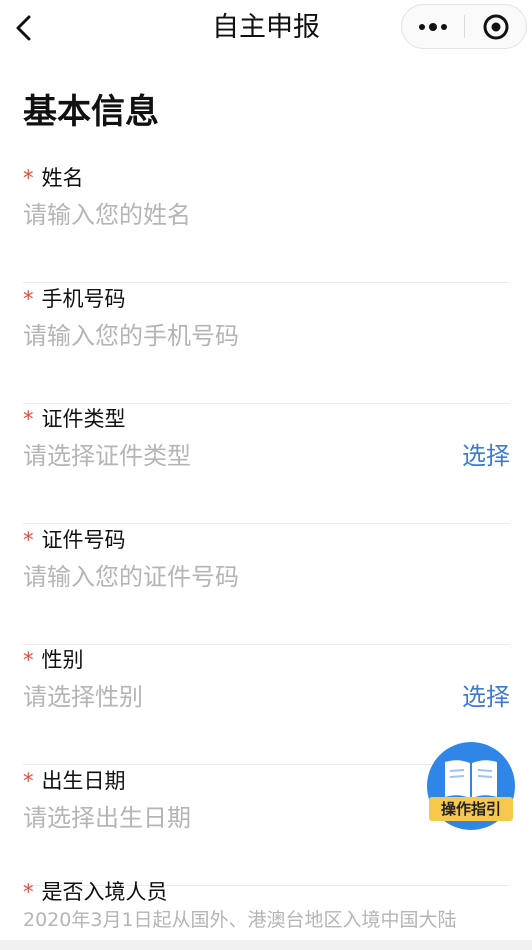  I want to click on mini-program-capsule, so click(464, 26).